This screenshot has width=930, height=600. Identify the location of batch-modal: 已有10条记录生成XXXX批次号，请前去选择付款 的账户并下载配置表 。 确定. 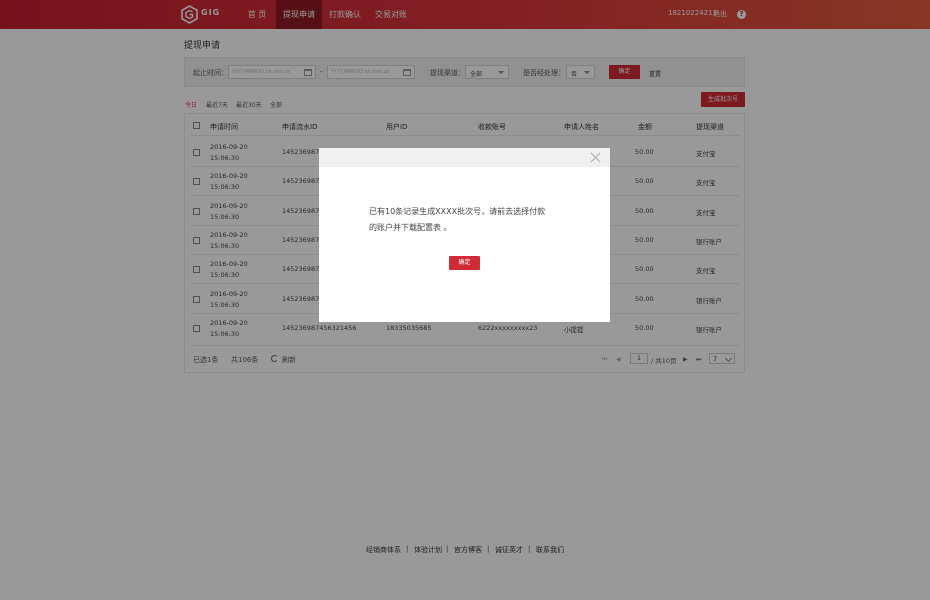
(464, 235).